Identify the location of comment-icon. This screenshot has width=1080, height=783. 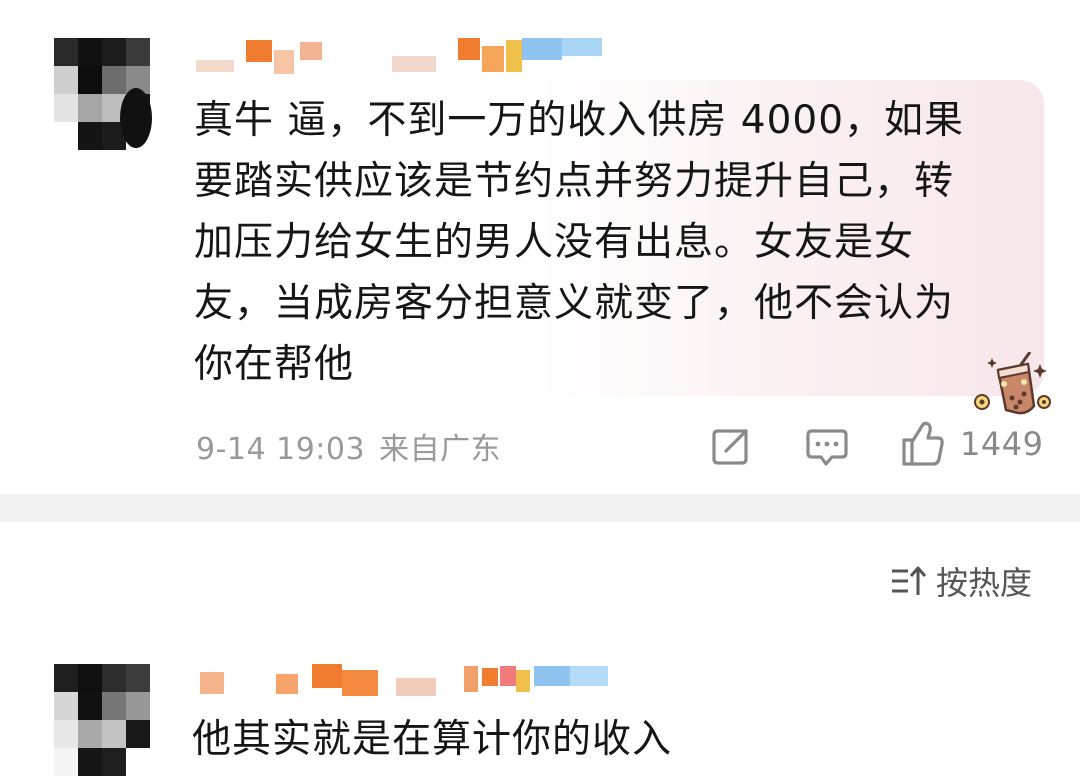
(827, 446).